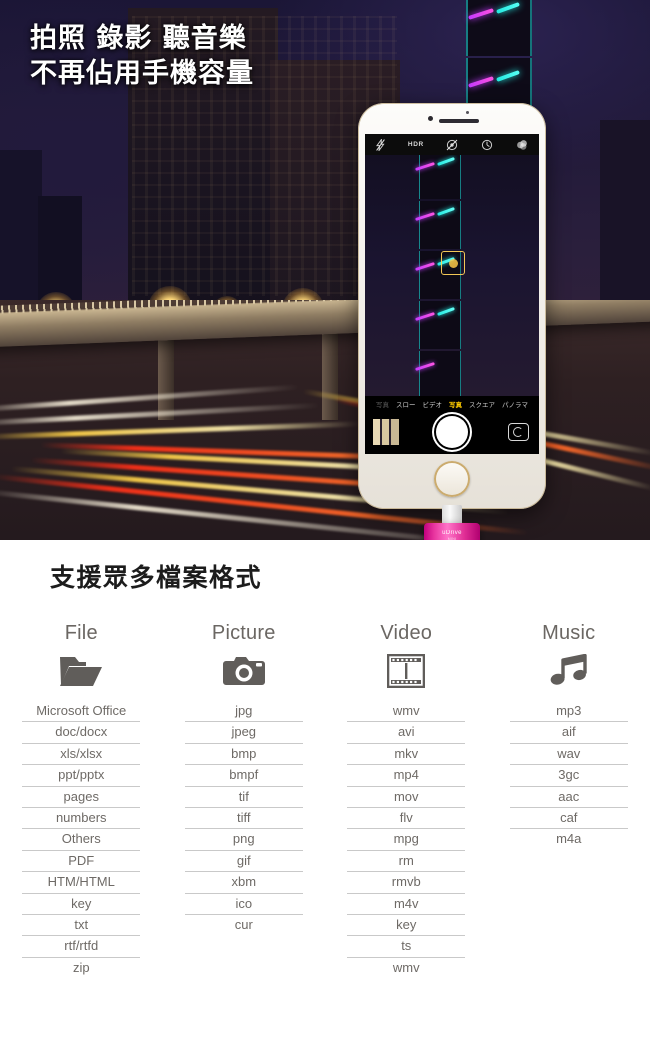  I want to click on viewfinder-tower-subject, so click(439, 275).